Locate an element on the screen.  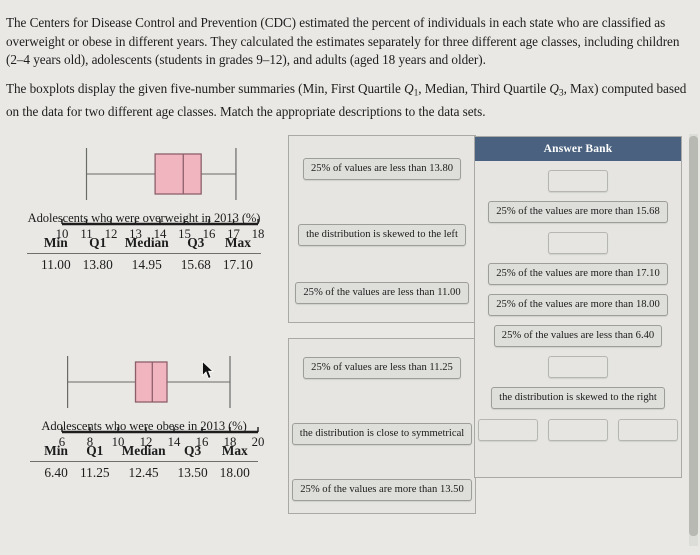
axis-tick-label: 15 is located at coordinates (184, 234).